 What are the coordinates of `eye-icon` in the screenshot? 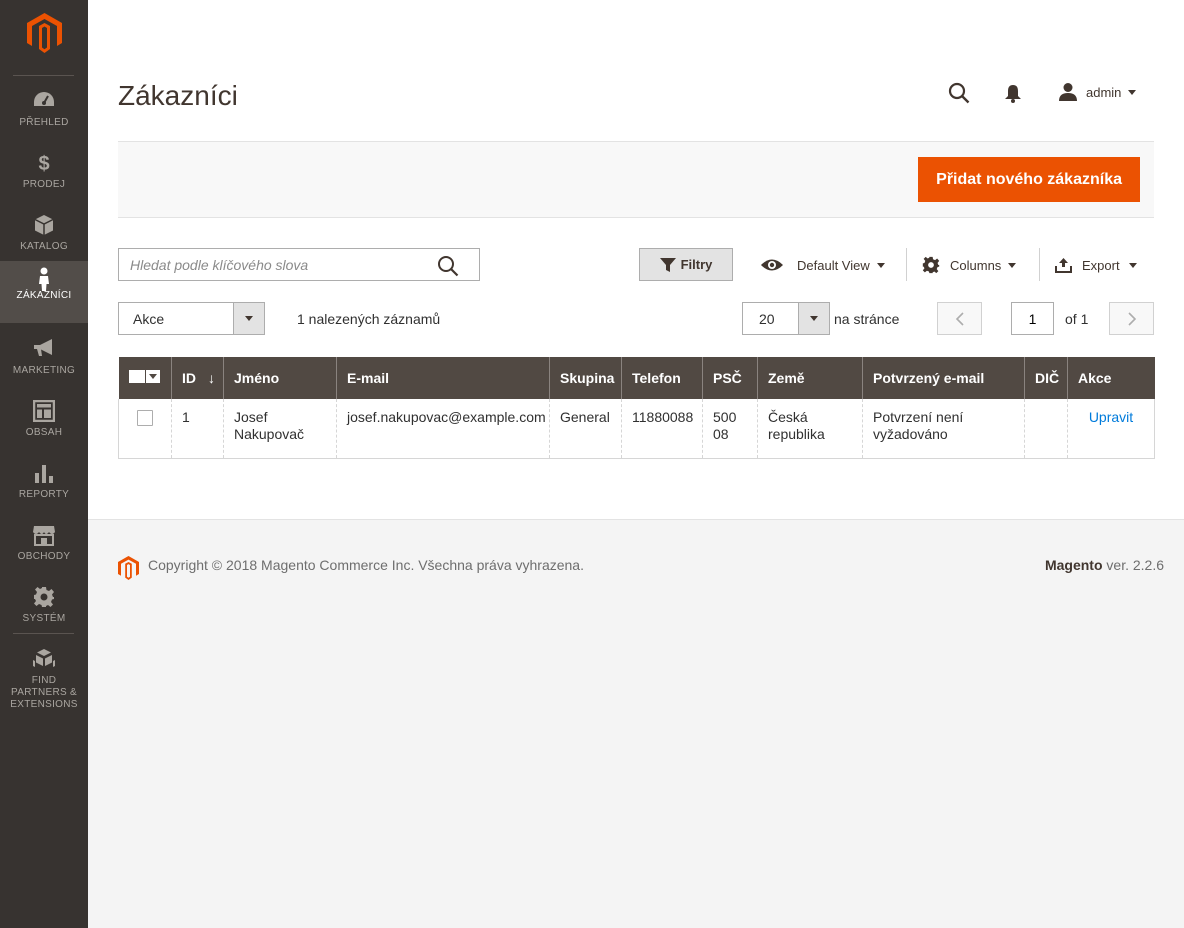 It's located at (772, 265).